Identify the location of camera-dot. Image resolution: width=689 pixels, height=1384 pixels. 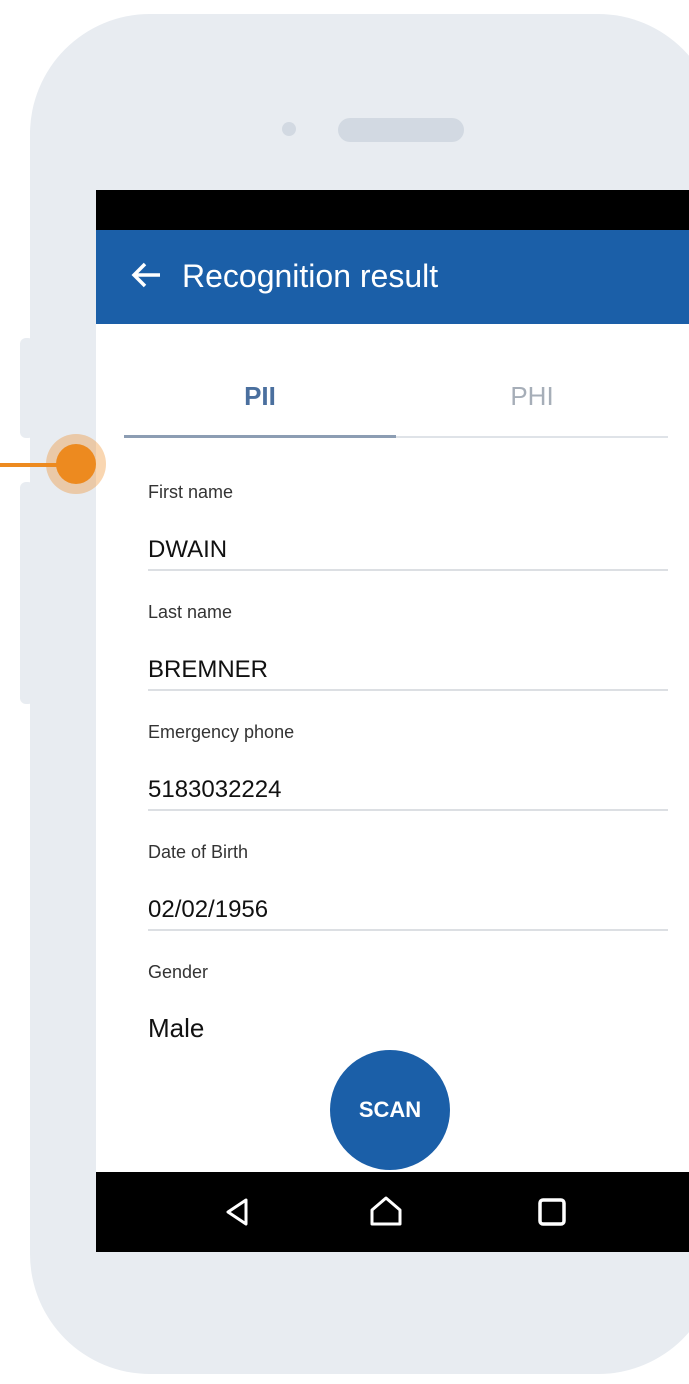
(289, 129).